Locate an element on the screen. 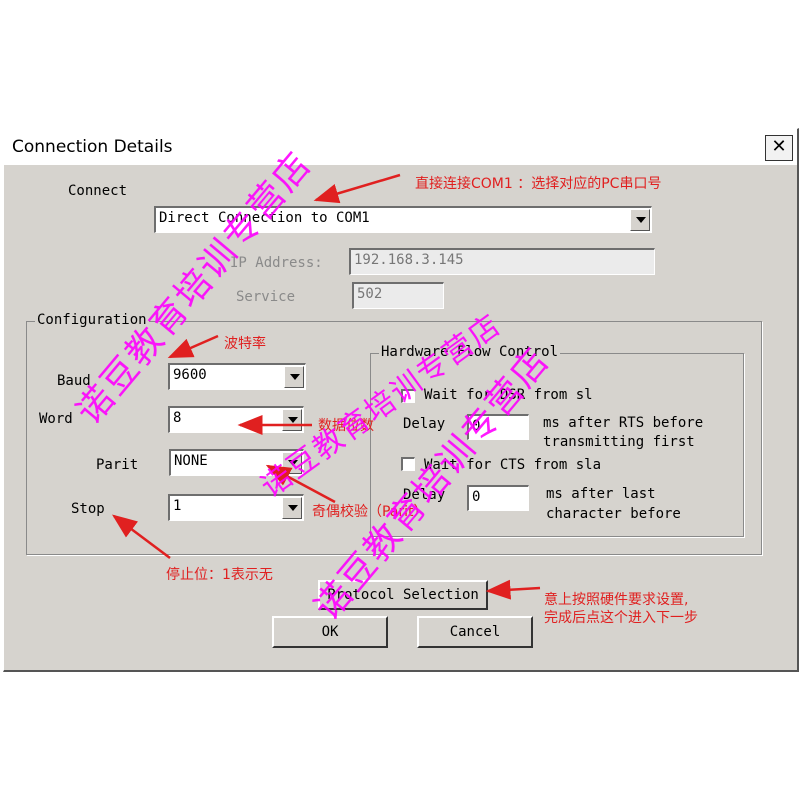 This screenshot has width=800, height=800. service-field: 502 is located at coordinates (398, 295).